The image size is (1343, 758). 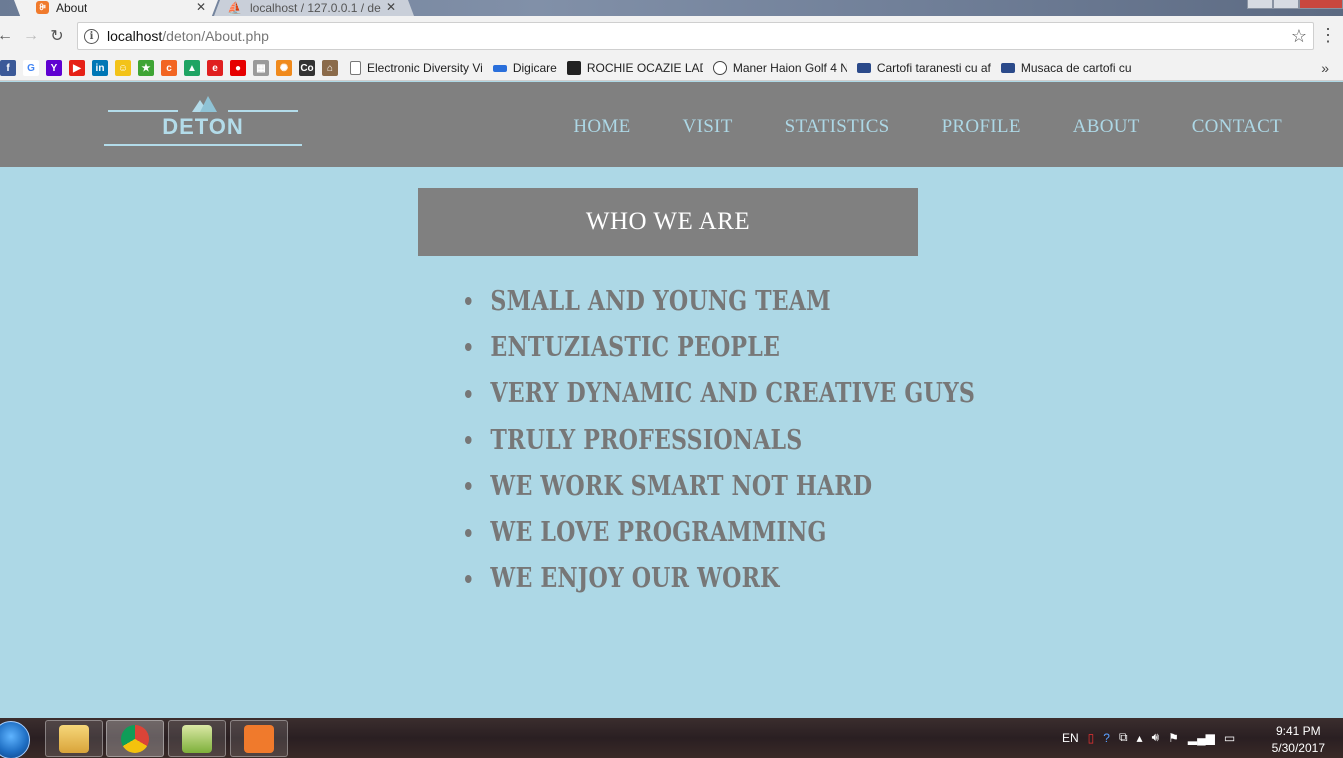 I want to click on xampp-icon, so click(x=259, y=738).